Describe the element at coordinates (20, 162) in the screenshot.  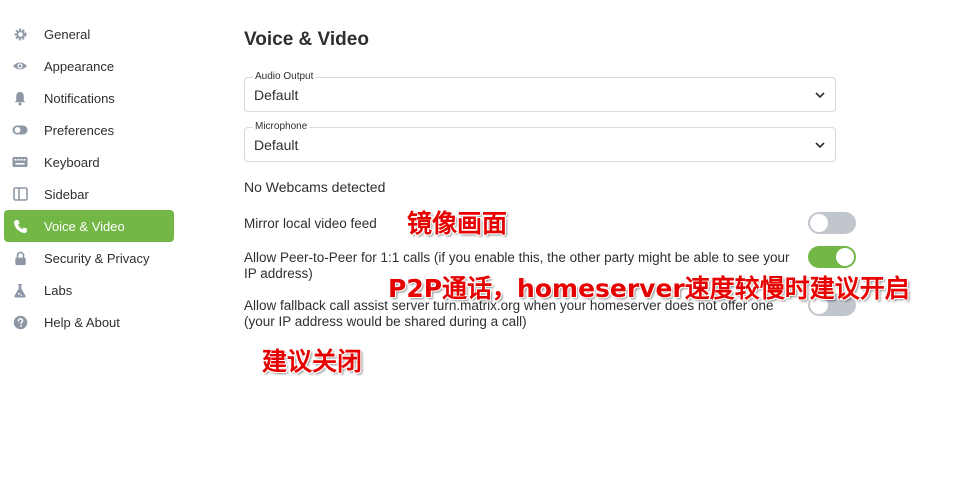
I see `keyboard-icon` at that location.